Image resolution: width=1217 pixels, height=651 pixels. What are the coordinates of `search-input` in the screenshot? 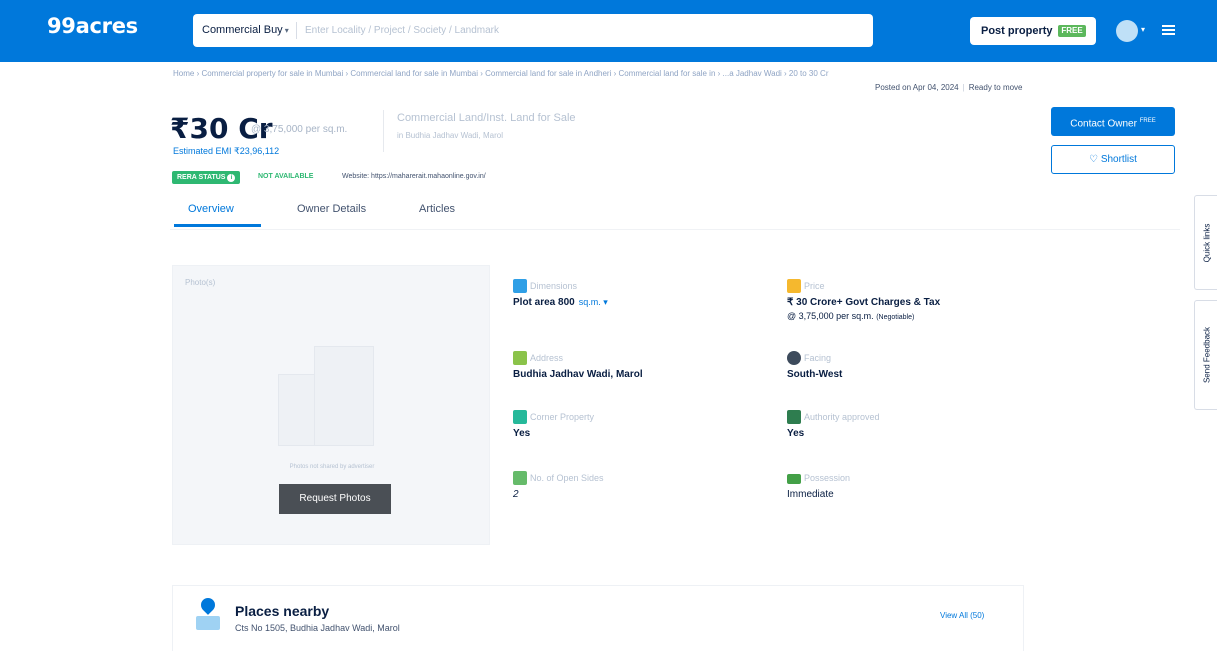 It's located at (515, 30).